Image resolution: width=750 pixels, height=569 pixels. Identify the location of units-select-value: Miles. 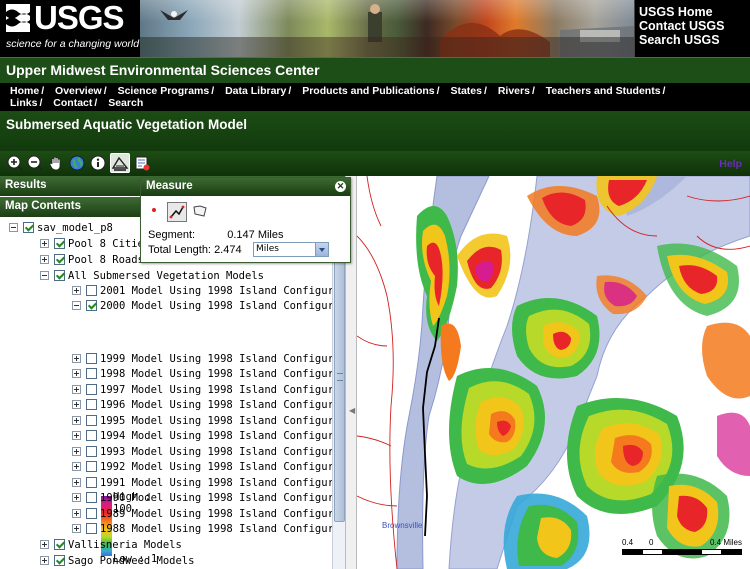
(267, 249).